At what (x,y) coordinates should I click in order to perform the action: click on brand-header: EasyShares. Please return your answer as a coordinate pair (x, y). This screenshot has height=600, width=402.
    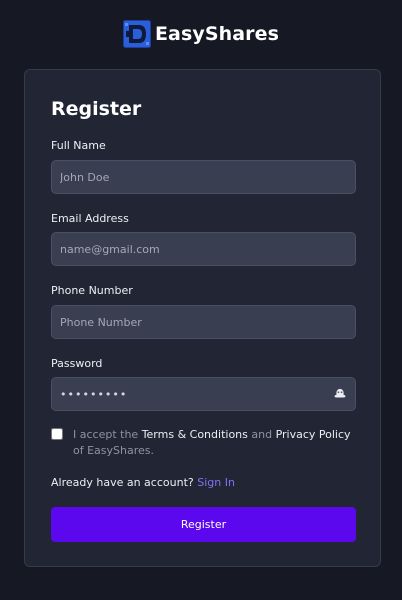
    Looking at the image, I should click on (201, 34).